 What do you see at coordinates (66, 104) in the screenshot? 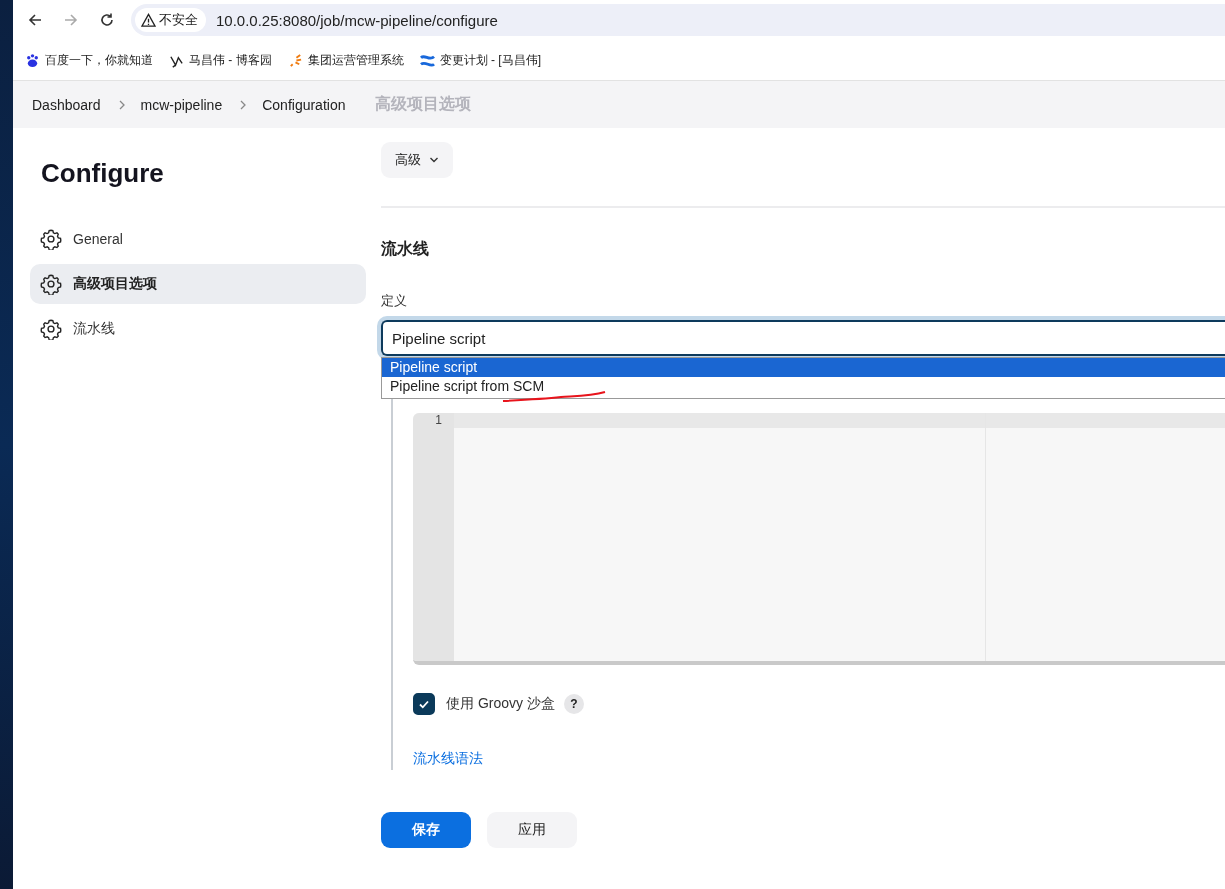
I see `breadcrumb-link: Dashboard` at bounding box center [66, 104].